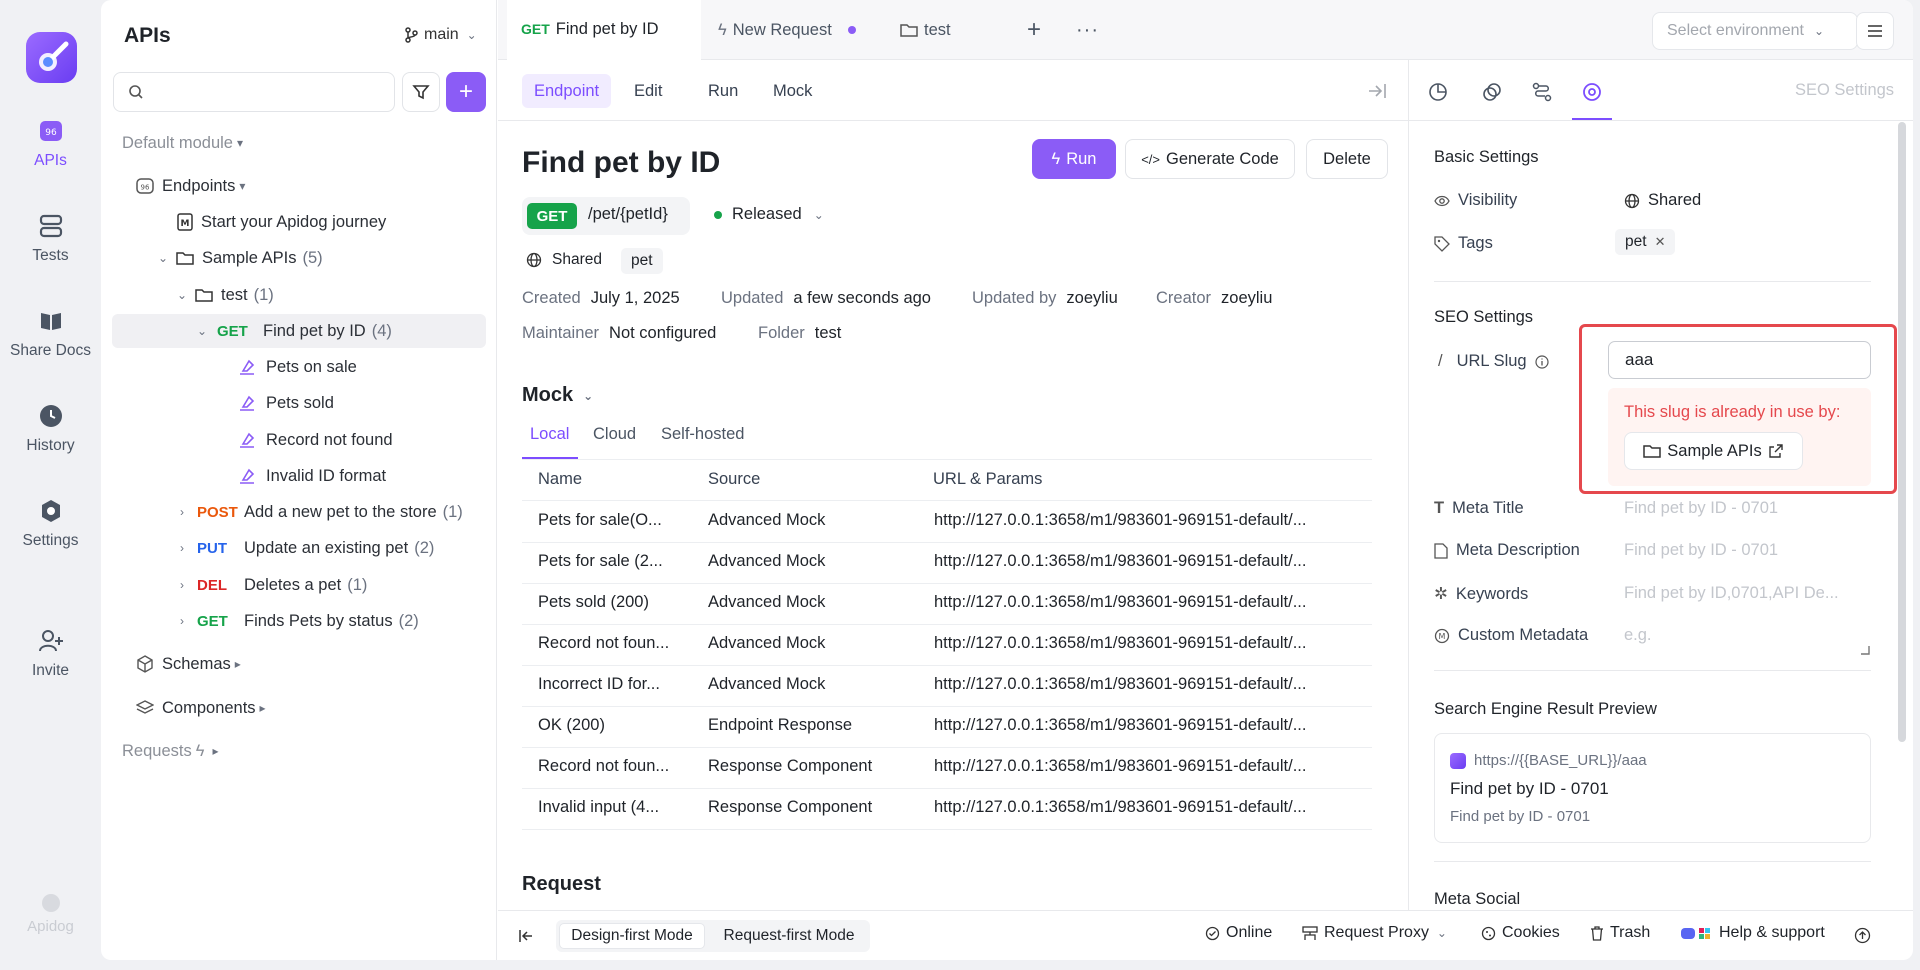 The height and width of the screenshot is (970, 1920). What do you see at coordinates (182, 295) in the screenshot?
I see `chevron-down-icon: ⌄` at bounding box center [182, 295].